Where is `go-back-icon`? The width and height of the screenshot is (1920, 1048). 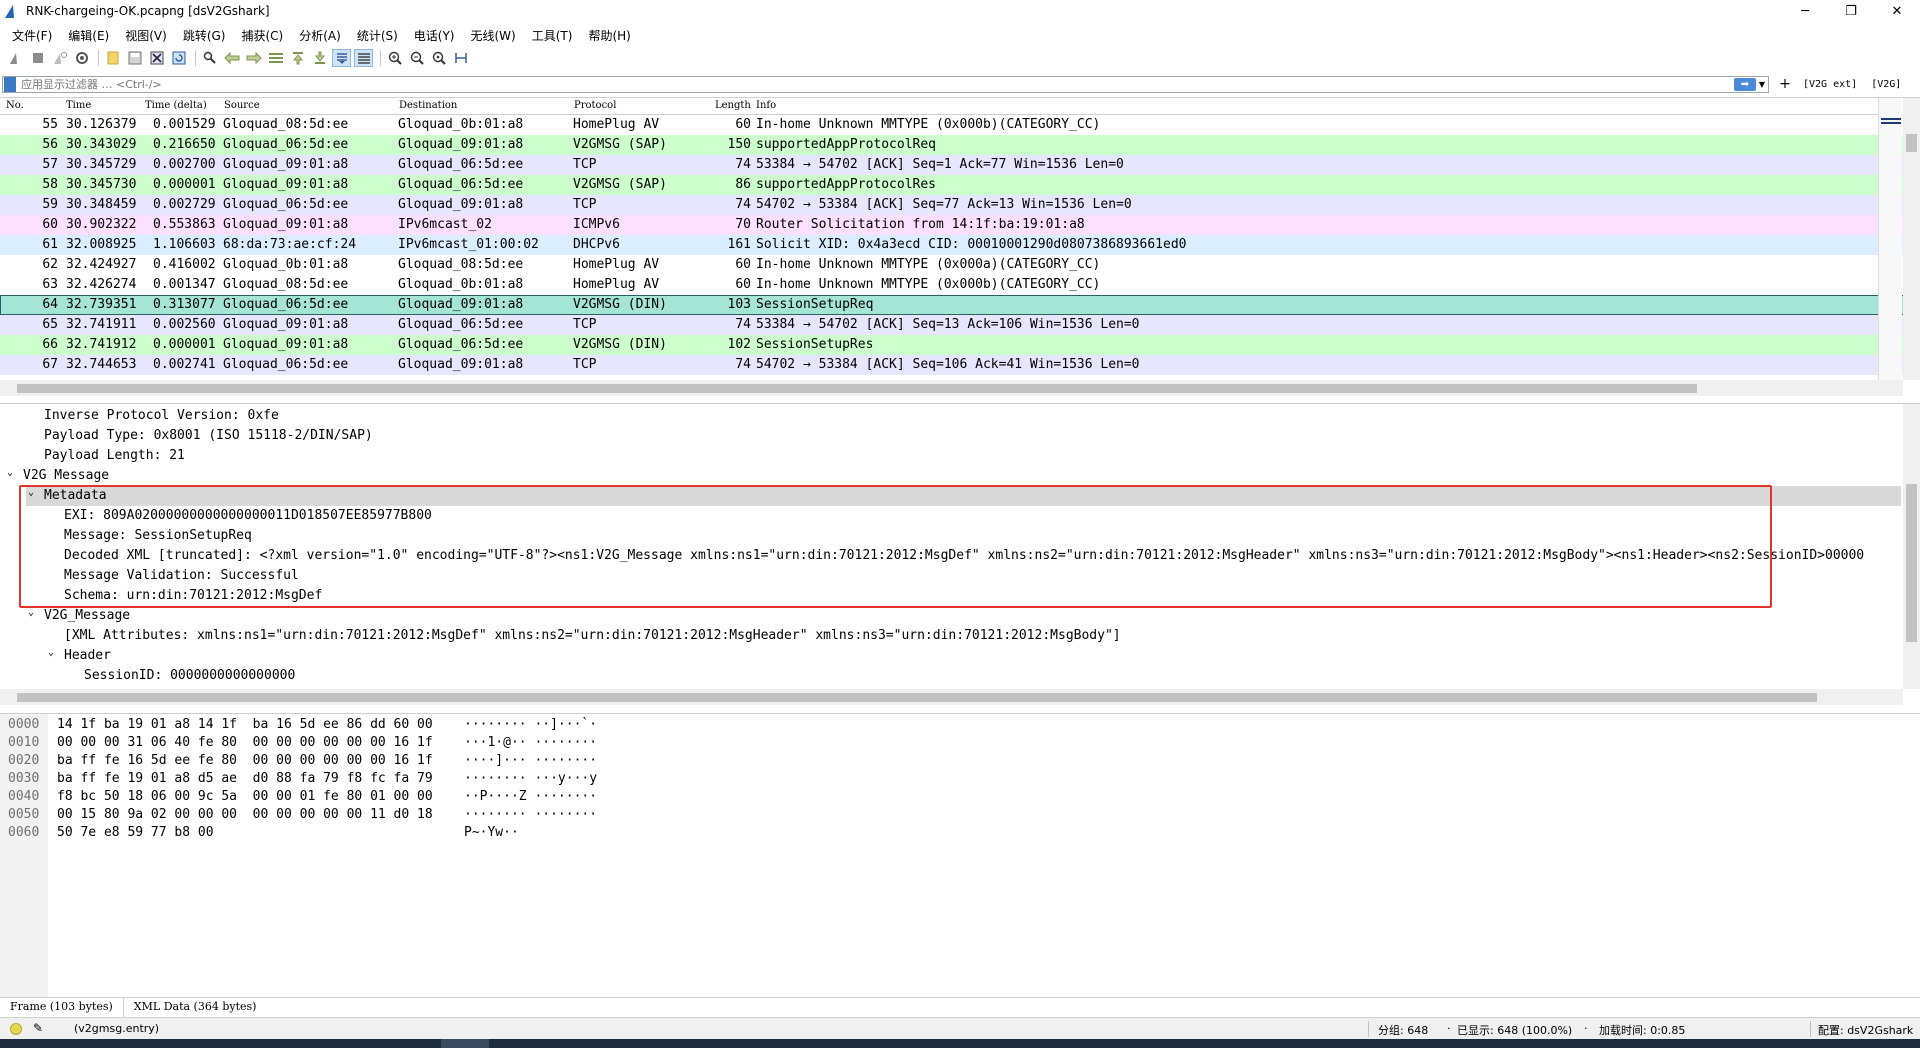 go-back-icon is located at coordinates (231, 58).